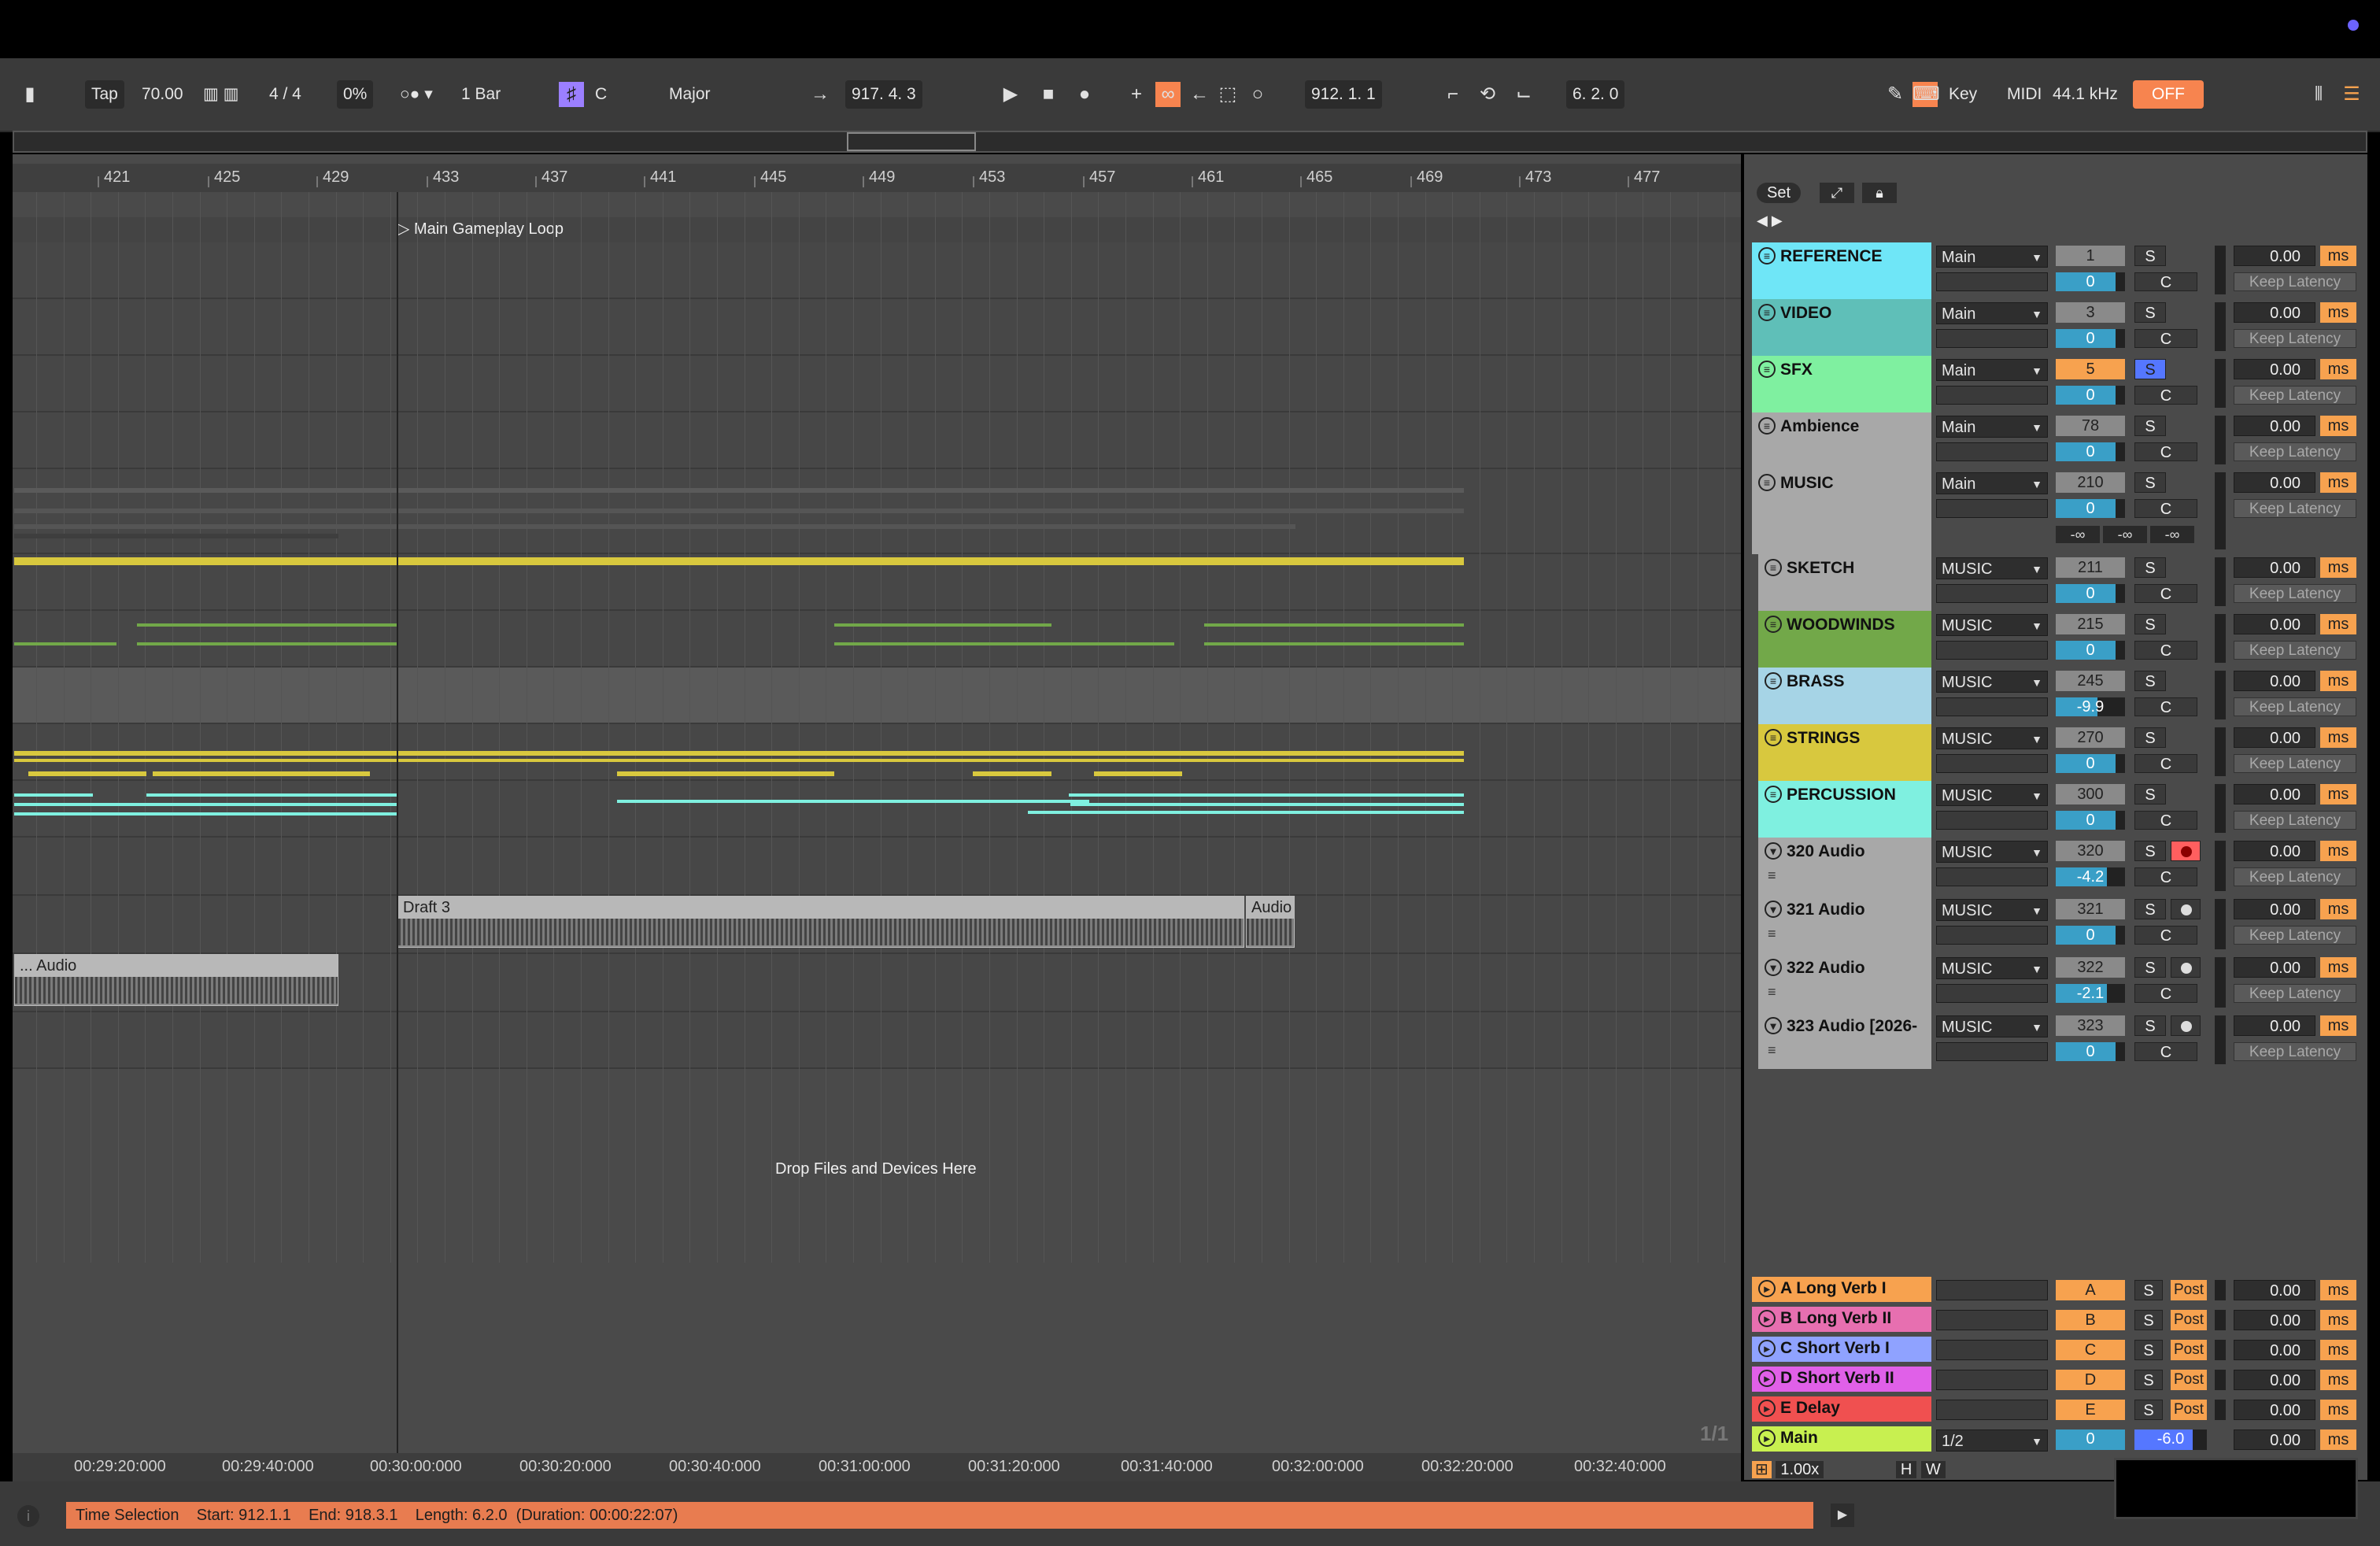 This screenshot has width=2380, height=1546. Describe the element at coordinates (1844, 696) in the screenshot. I see `track-name: ≡ BRASS` at that location.